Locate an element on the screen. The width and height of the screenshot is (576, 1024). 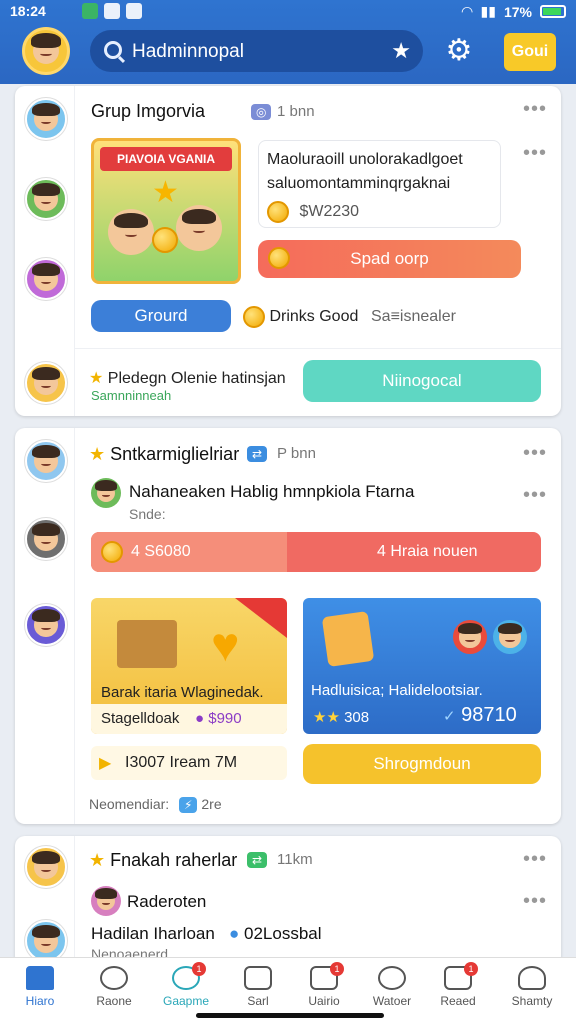
tag-badge: ⇄ is located at coordinates (257, 454).